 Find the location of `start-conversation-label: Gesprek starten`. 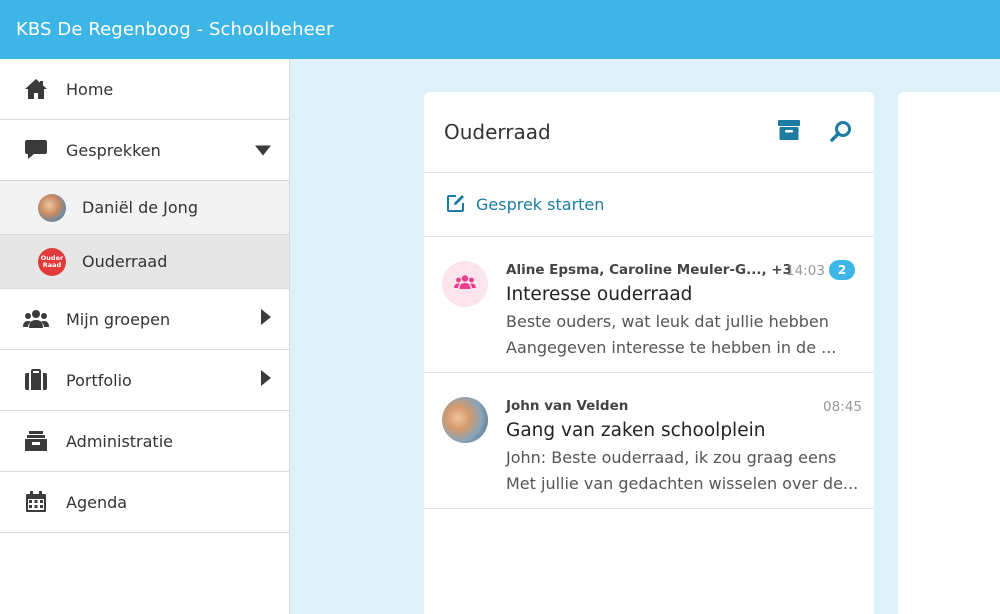

start-conversation-label: Gesprek starten is located at coordinates (540, 204).